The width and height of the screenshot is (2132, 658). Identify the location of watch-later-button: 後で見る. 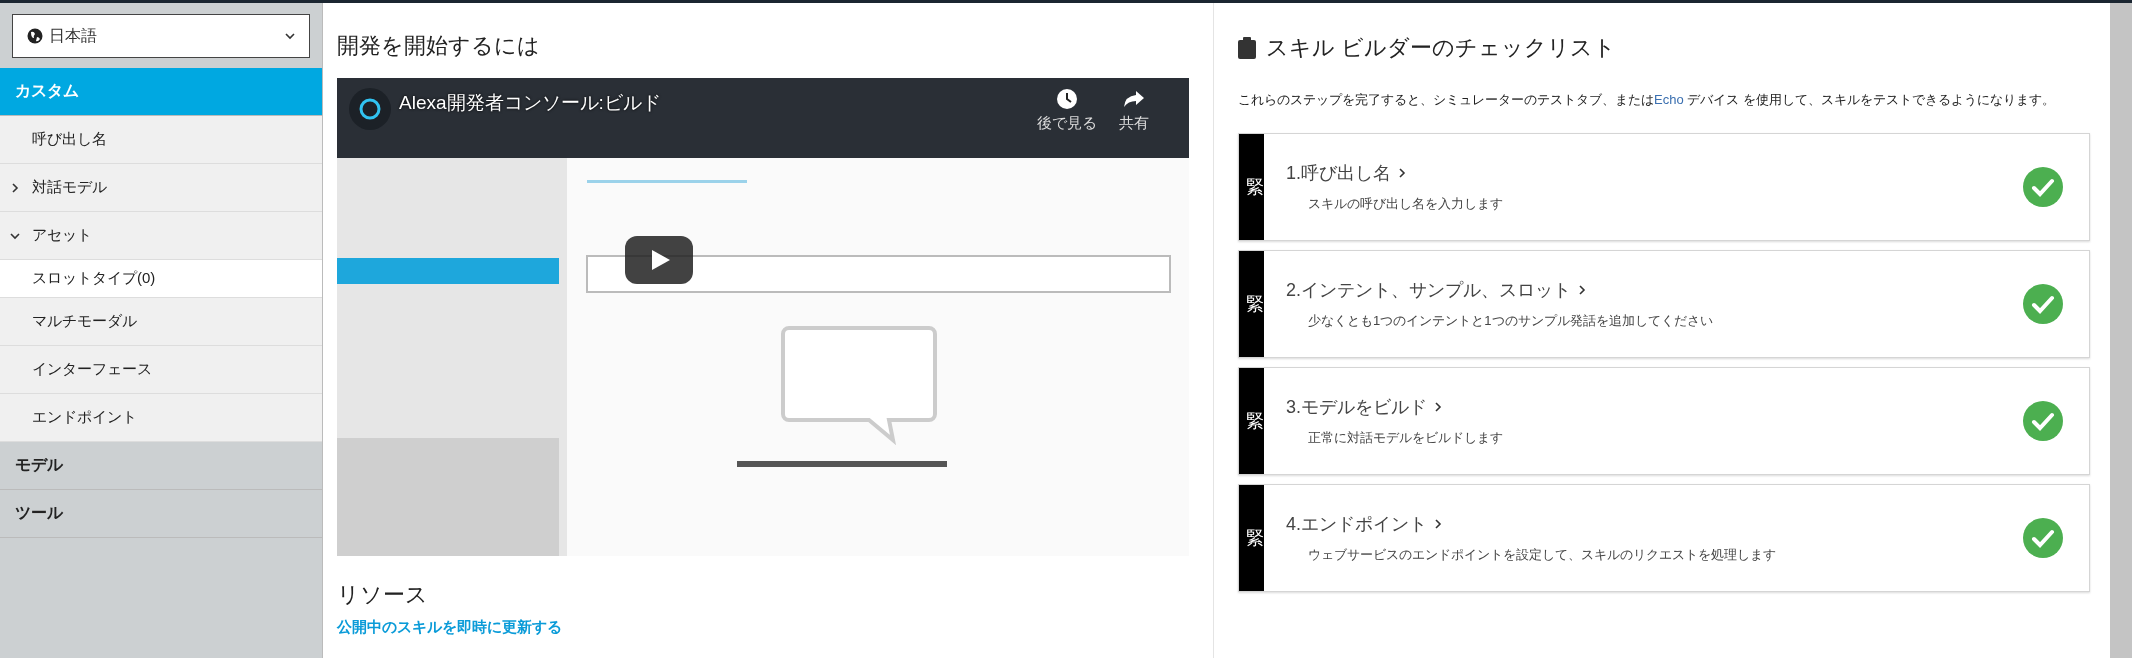
(1067, 110).